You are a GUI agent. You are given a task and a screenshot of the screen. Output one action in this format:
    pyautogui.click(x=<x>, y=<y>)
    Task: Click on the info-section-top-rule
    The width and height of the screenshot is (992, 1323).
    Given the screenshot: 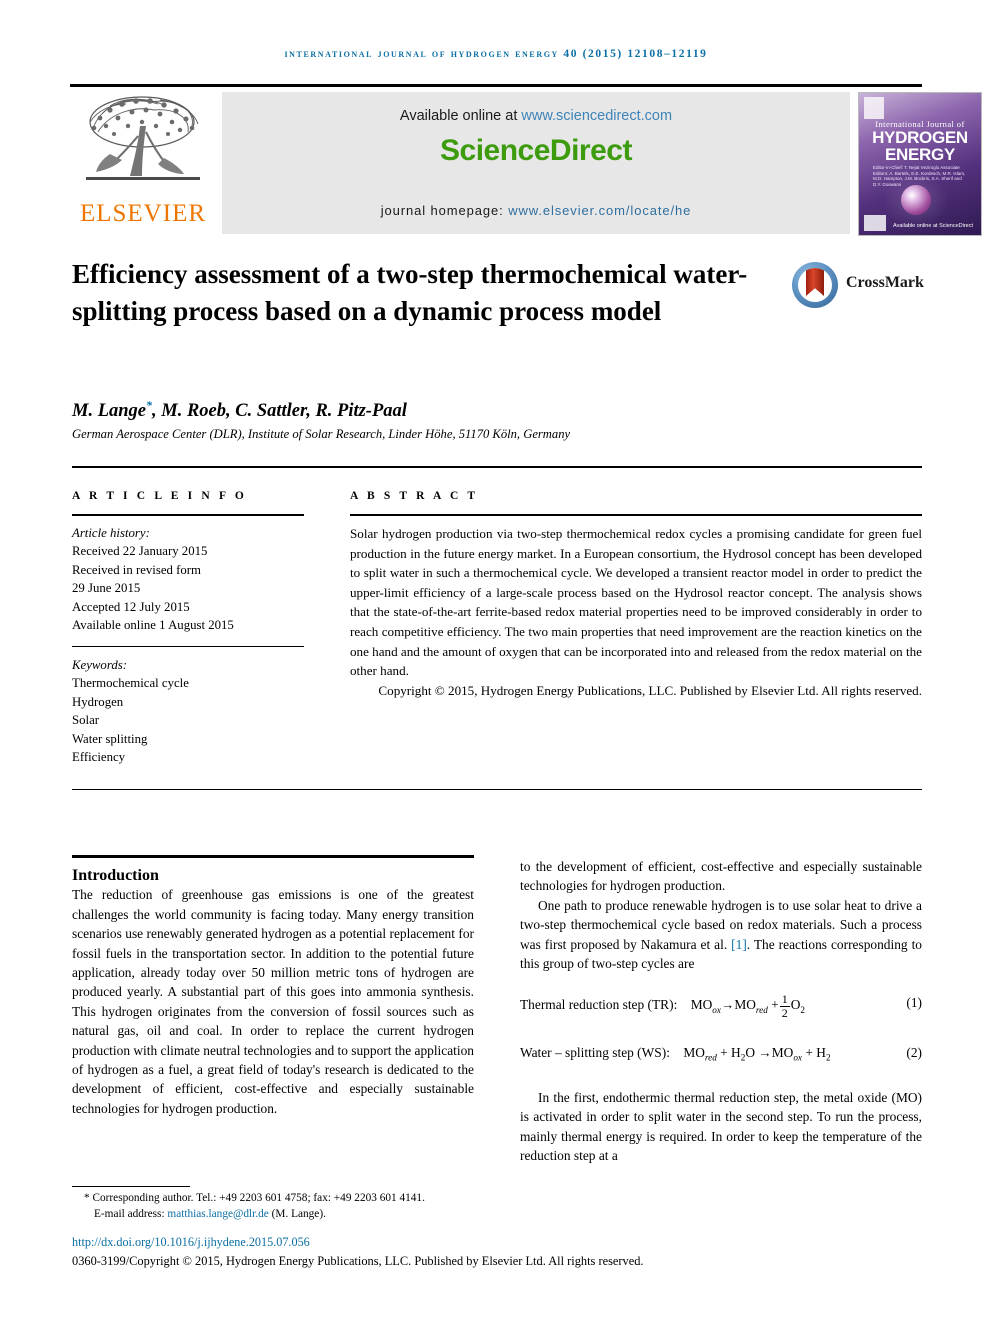 What is the action you would take?
    pyautogui.click(x=497, y=467)
    